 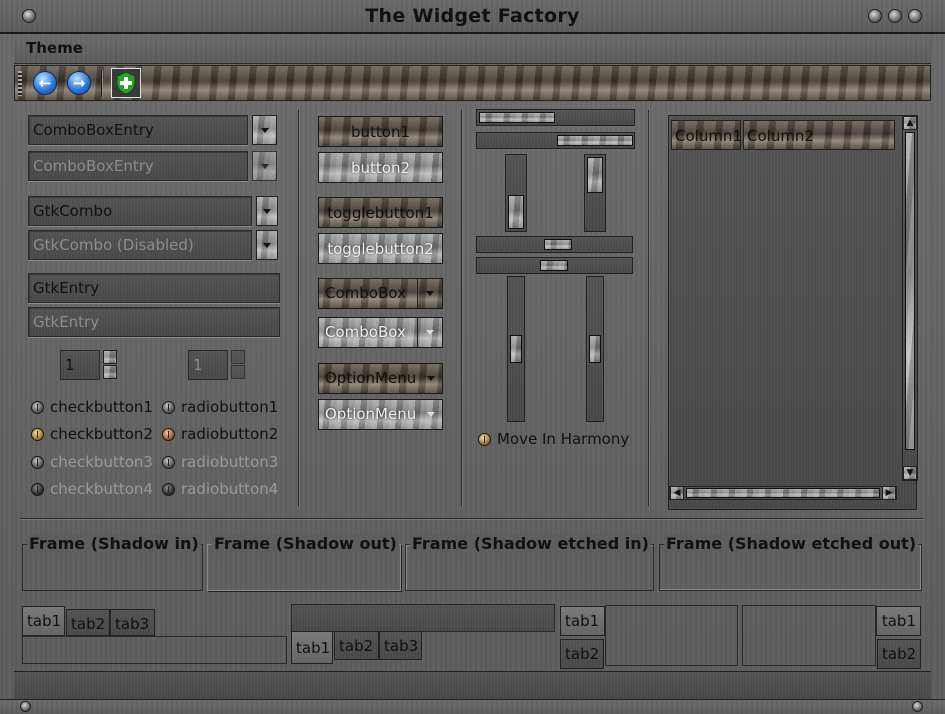 I want to click on notebook-right-tab-1: tab1, so click(x=898, y=621).